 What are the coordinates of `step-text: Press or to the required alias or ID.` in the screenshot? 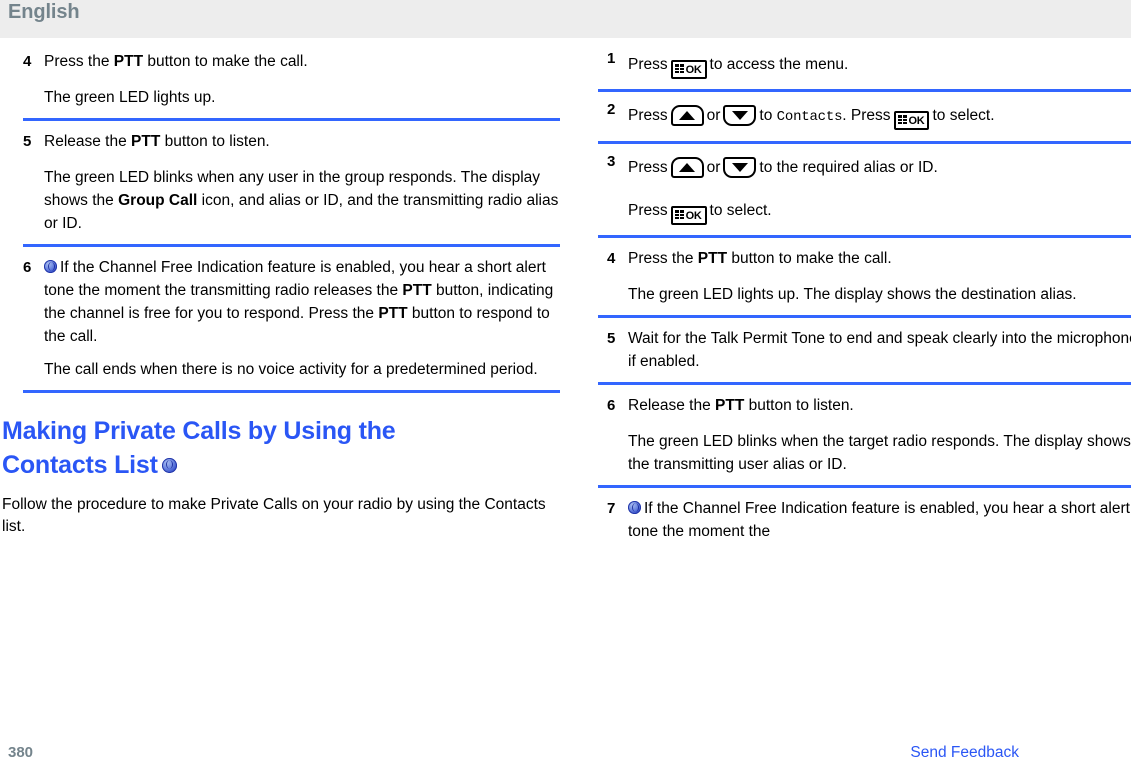 It's located at (879, 168).